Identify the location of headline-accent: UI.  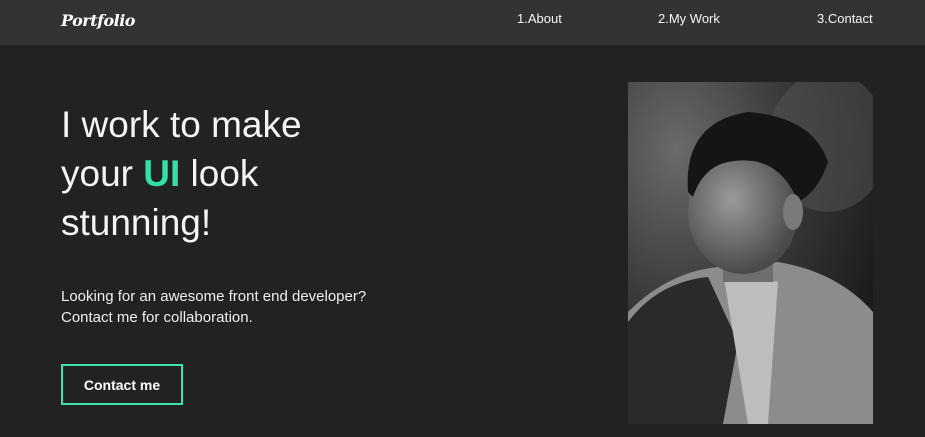
(162, 173).